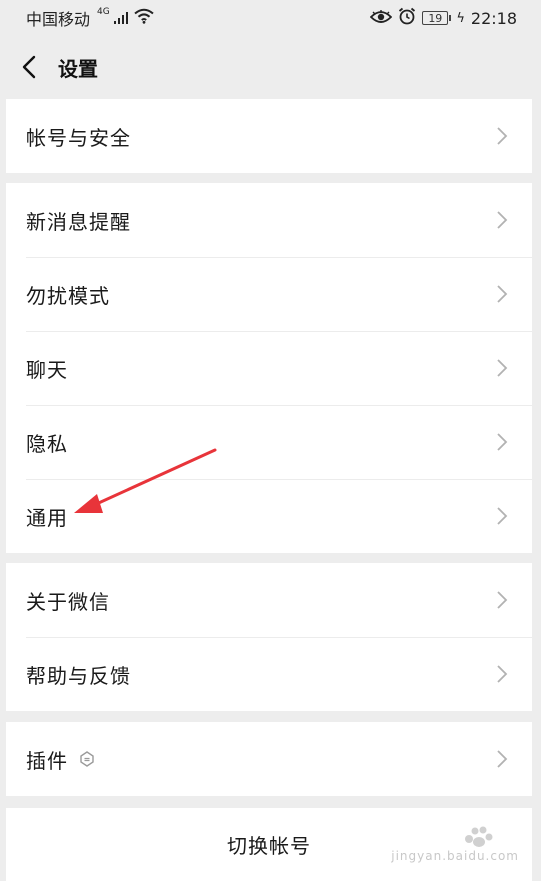  Describe the element at coordinates (78, 137) in the screenshot. I see `row-label: 帐号与安全` at that location.